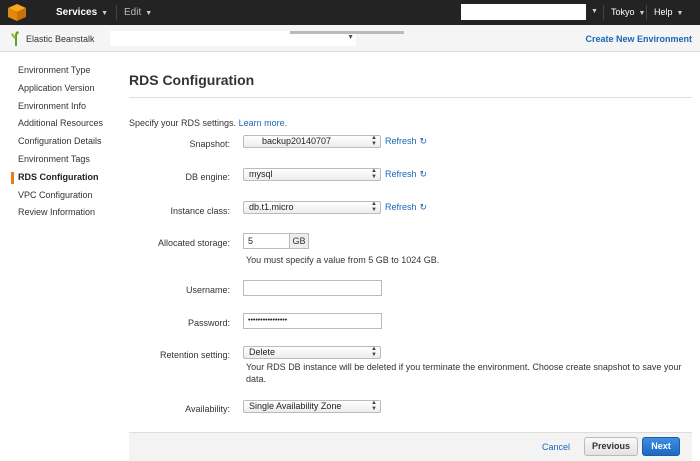  What do you see at coordinates (262, 352) in the screenshot?
I see `retention-setting-value: Delete` at bounding box center [262, 352].